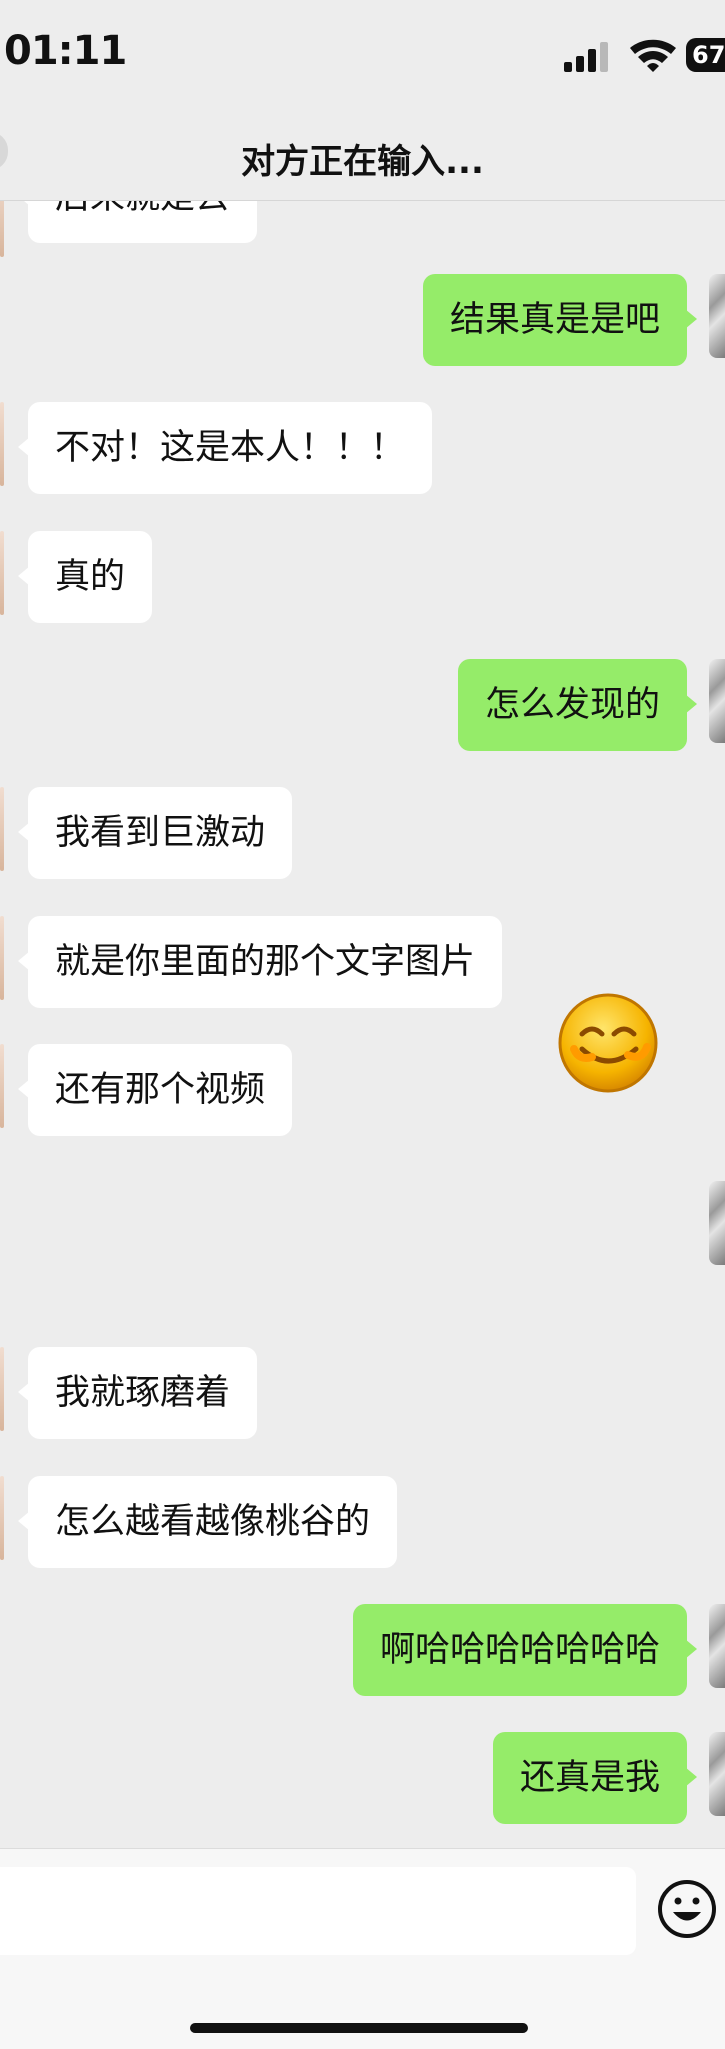 This screenshot has width=725, height=2049. Describe the element at coordinates (318, 1911) in the screenshot. I see `message-input` at that location.